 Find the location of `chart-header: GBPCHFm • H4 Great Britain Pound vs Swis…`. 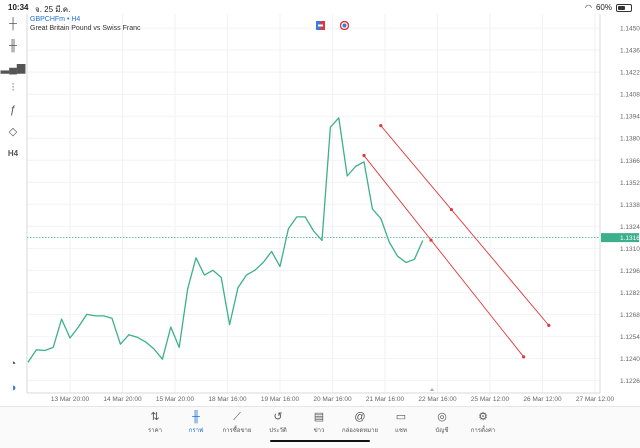

chart-header: GBPCHFm • H4 Great Britain Pound vs Swis… is located at coordinates (85, 24).